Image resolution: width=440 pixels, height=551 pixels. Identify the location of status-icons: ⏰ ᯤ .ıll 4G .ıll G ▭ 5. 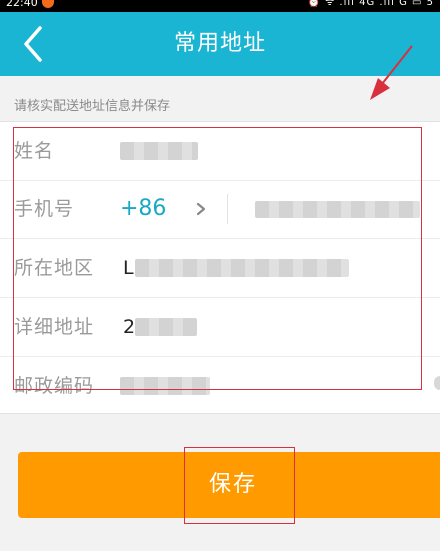
(370, 4).